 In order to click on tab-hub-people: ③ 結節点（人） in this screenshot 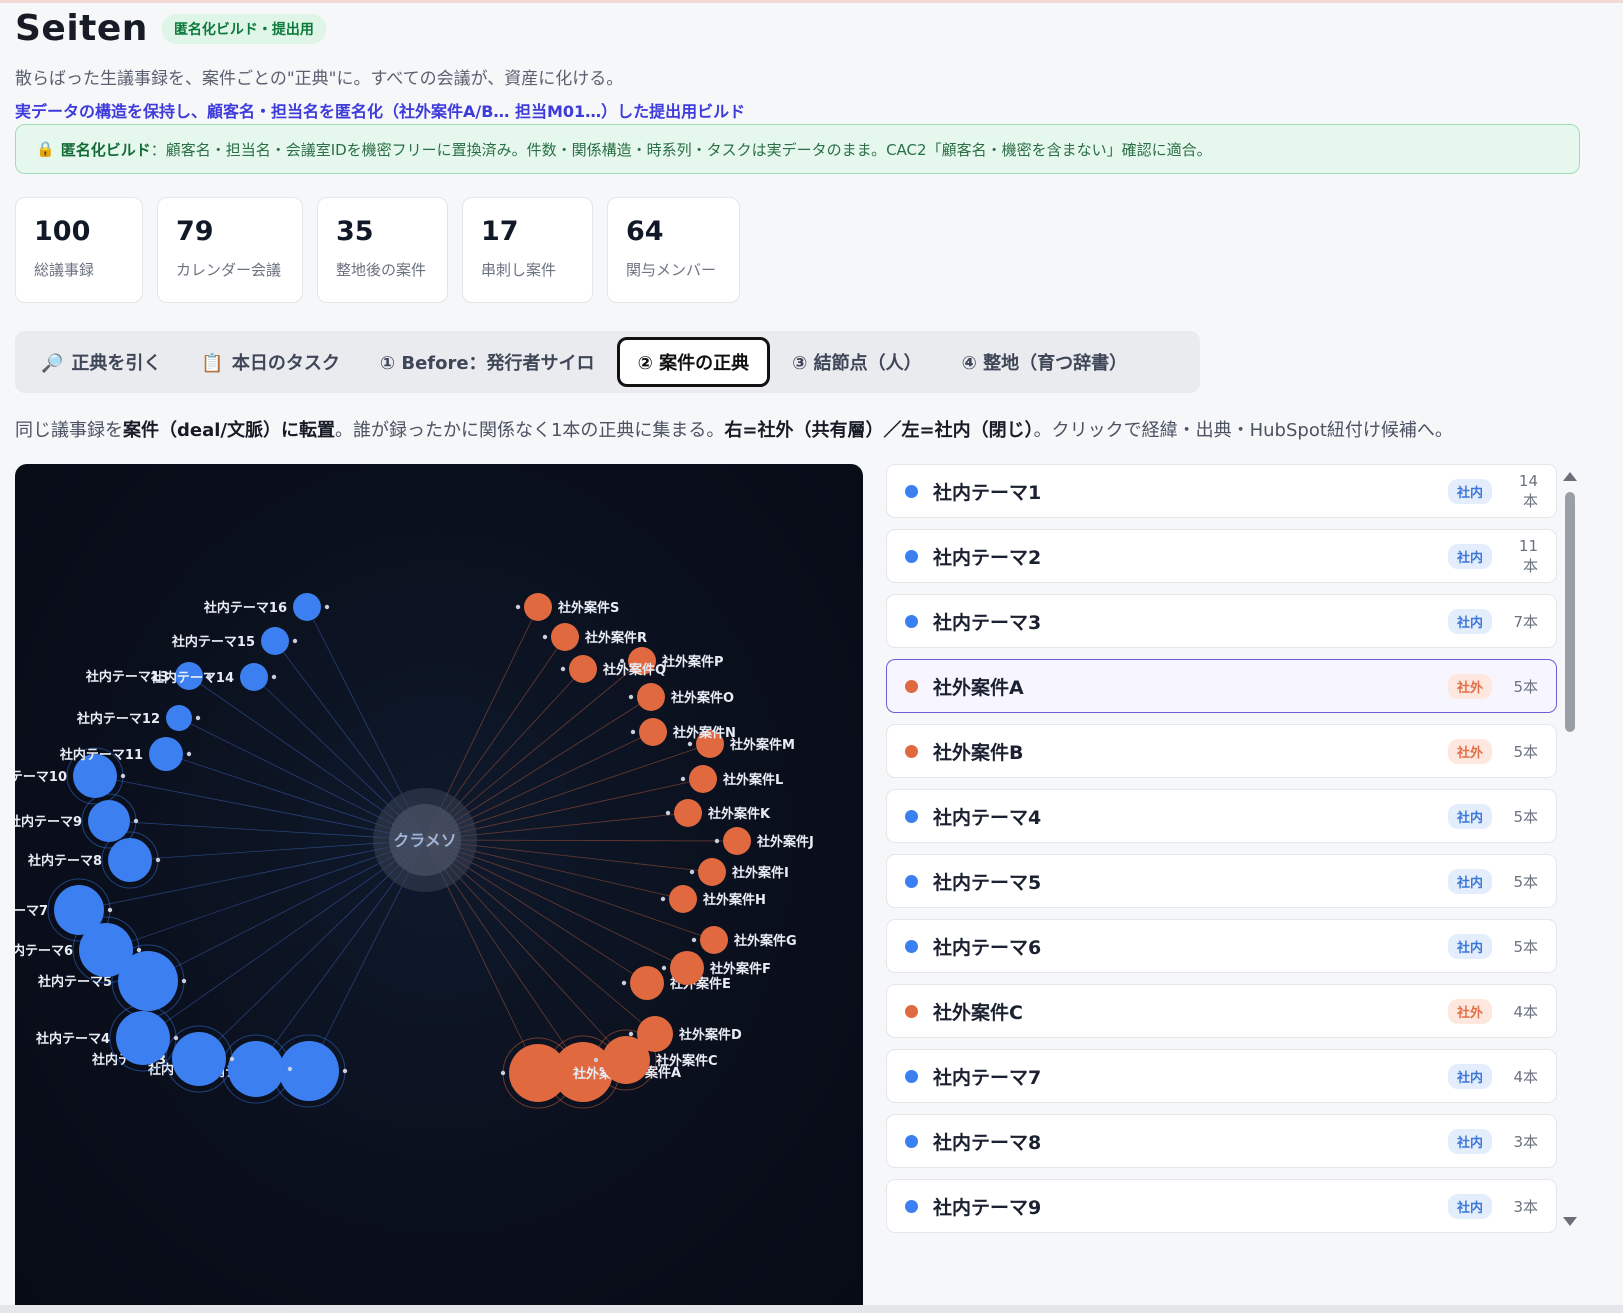, I will do `click(857, 362)`.